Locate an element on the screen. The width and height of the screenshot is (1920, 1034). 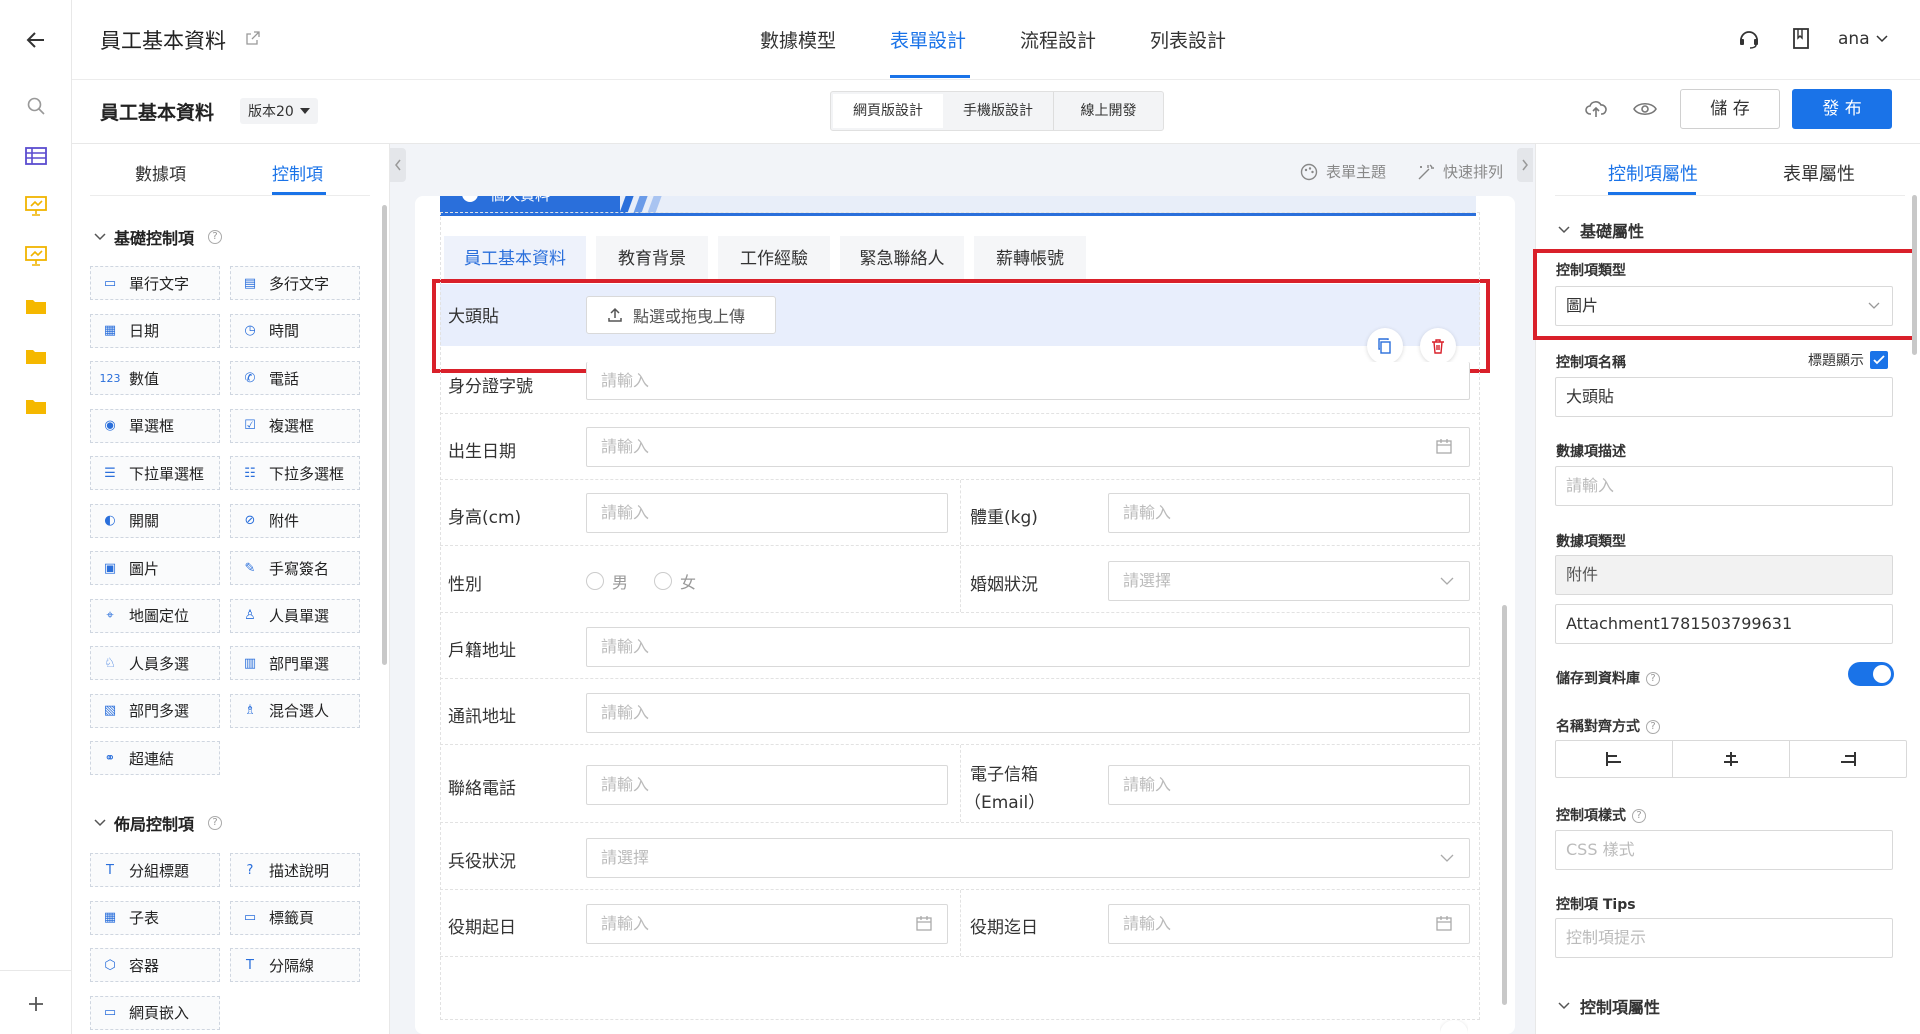
collapse-right-handle is located at coordinates (1525, 165).